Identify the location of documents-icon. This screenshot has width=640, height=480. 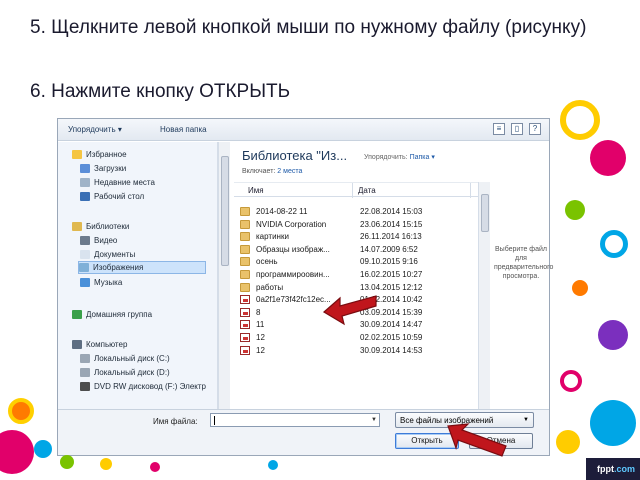
(85, 254).